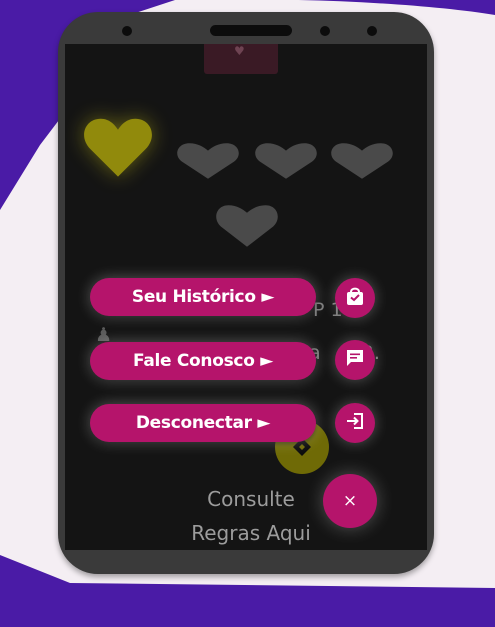  I want to click on gift-box-image: ♥, so click(241, 59).